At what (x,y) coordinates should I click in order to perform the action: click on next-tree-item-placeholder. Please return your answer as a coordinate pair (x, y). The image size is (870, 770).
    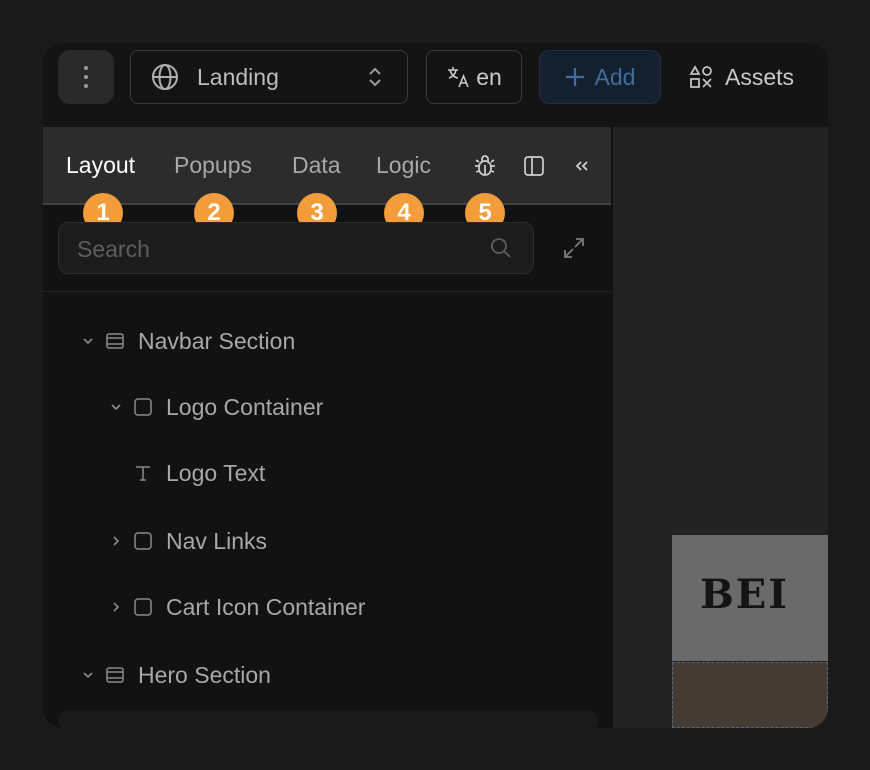
    Looking at the image, I should click on (328, 719).